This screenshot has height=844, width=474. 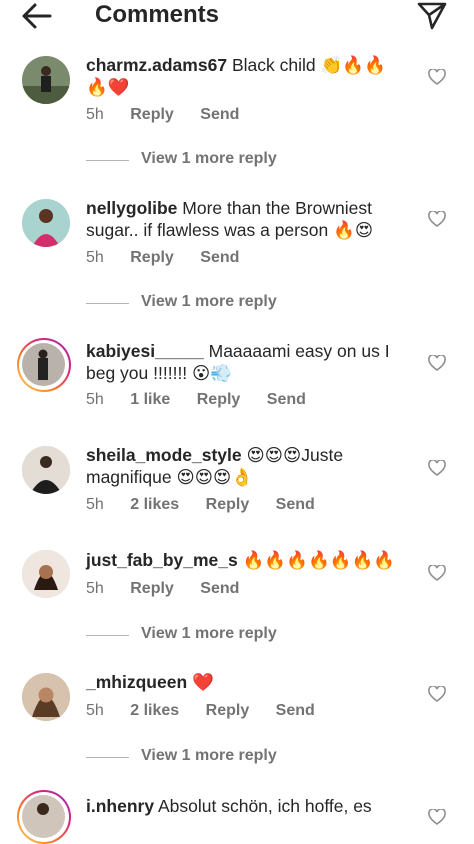 What do you see at coordinates (131, 208) in the screenshot?
I see `comment-username: nellygolibe` at bounding box center [131, 208].